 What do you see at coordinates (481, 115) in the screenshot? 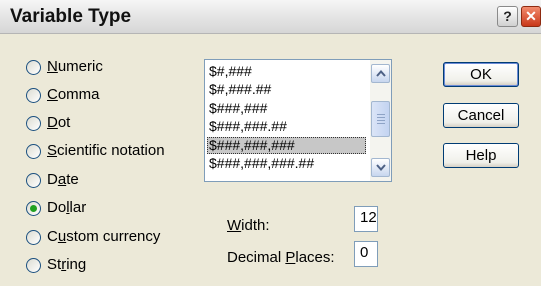
I see `cancel-button: Cancel` at bounding box center [481, 115].